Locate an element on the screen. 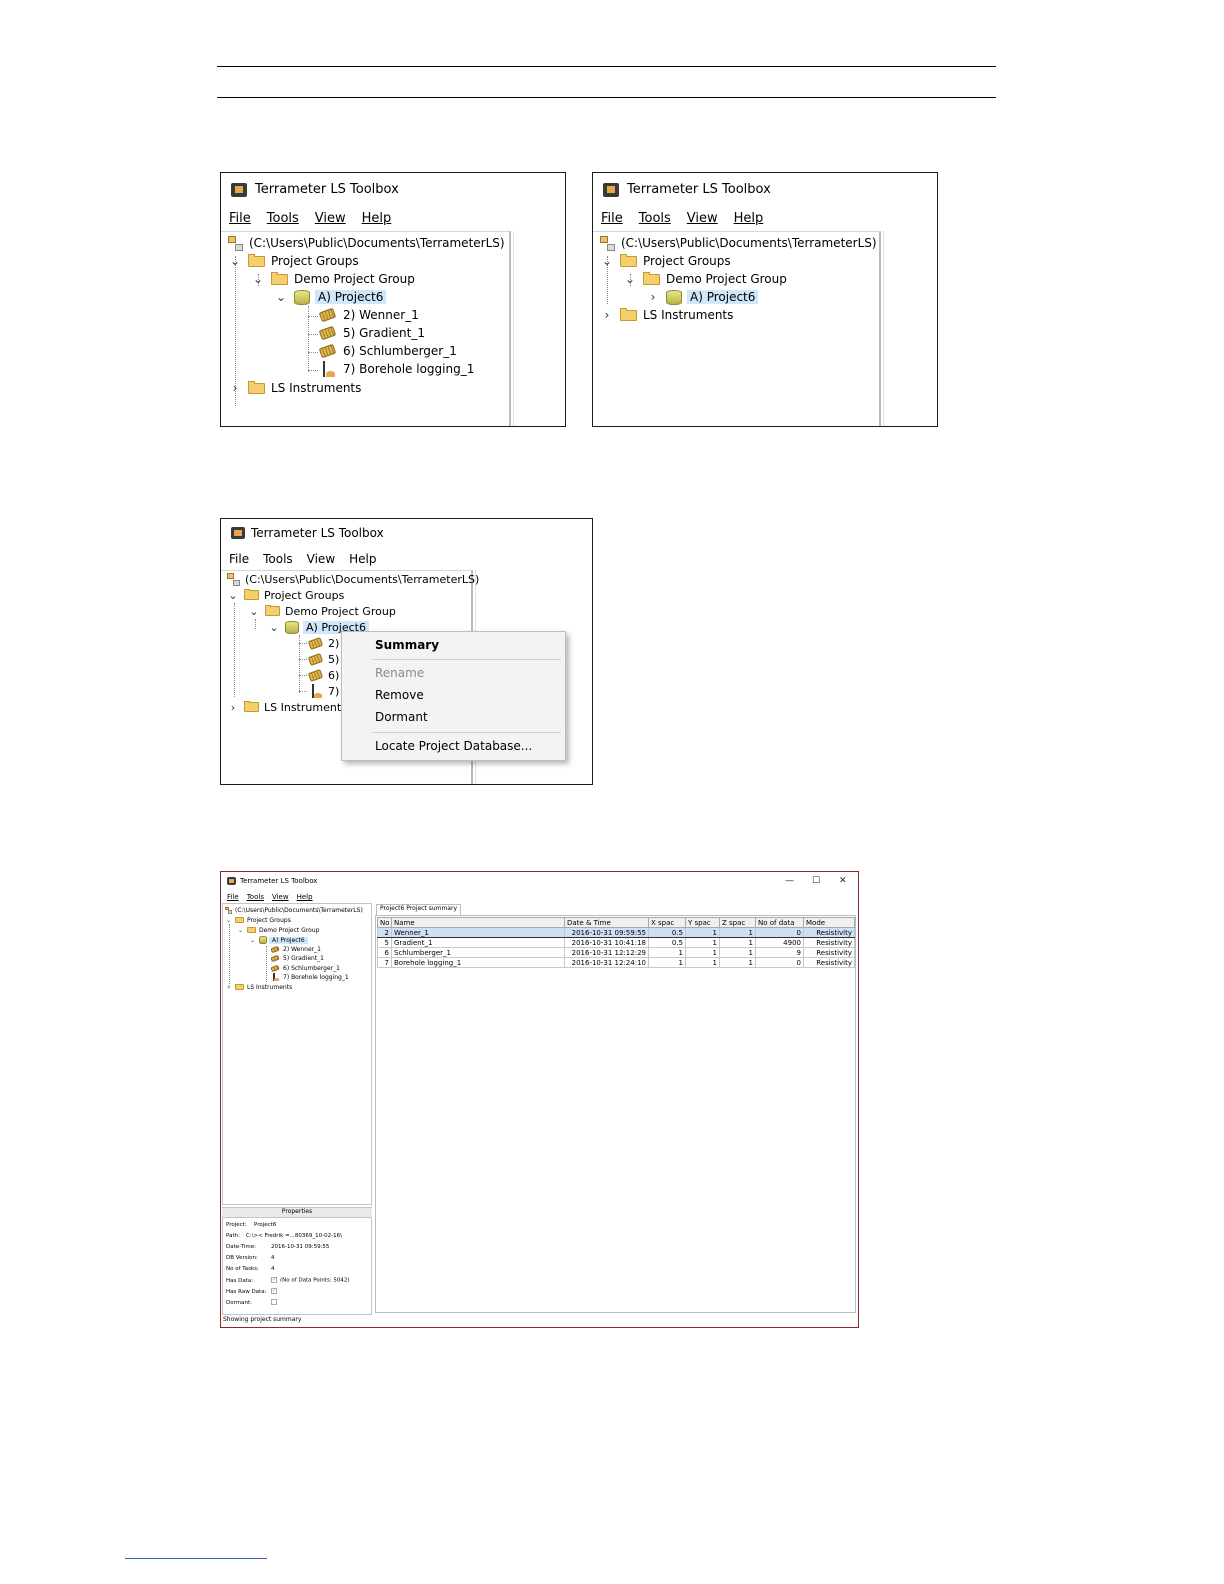  folder-open-icon is located at coordinates (628, 260).